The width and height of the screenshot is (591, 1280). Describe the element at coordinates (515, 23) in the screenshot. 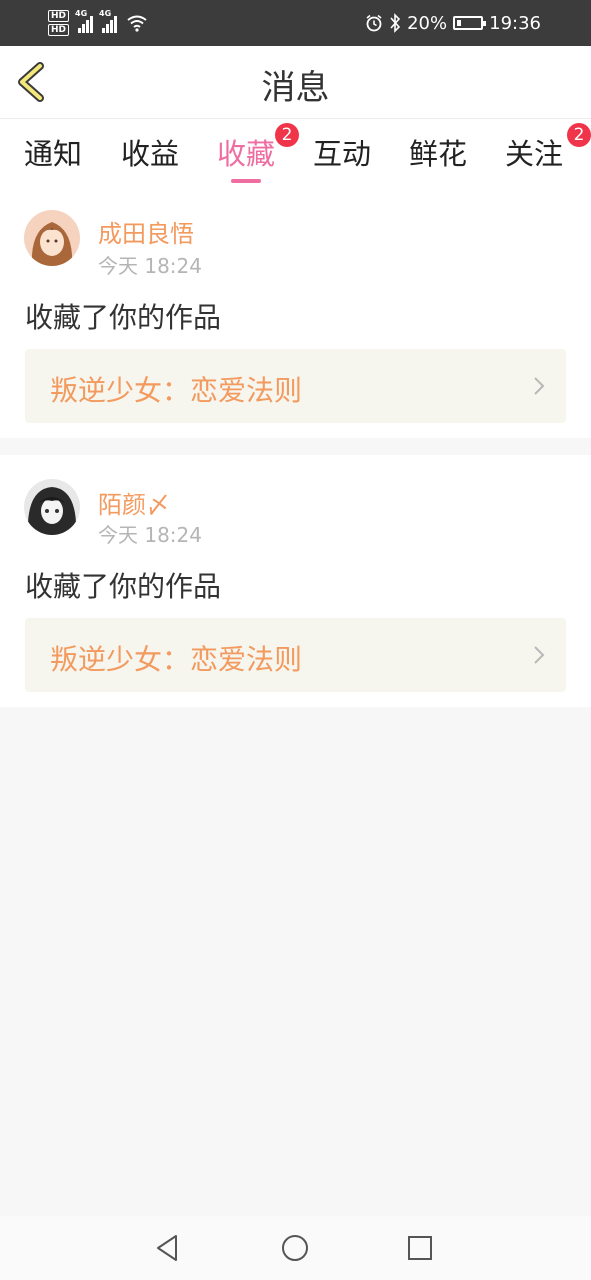

I see `clock: 19:36` at that location.